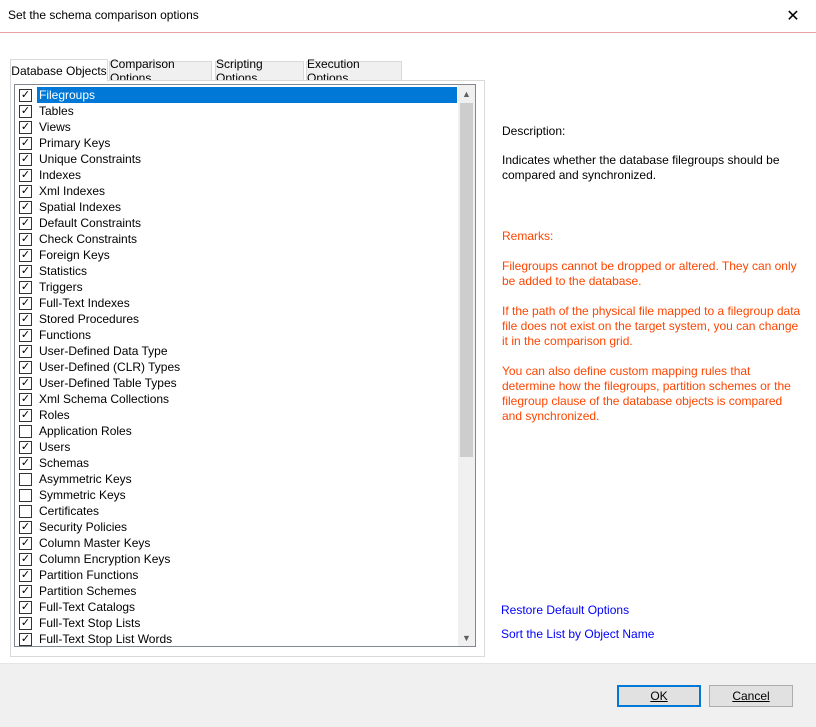 The height and width of the screenshot is (727, 816). Describe the element at coordinates (238, 143) in the screenshot. I see `list-item: ✓ Primary Keys` at that location.